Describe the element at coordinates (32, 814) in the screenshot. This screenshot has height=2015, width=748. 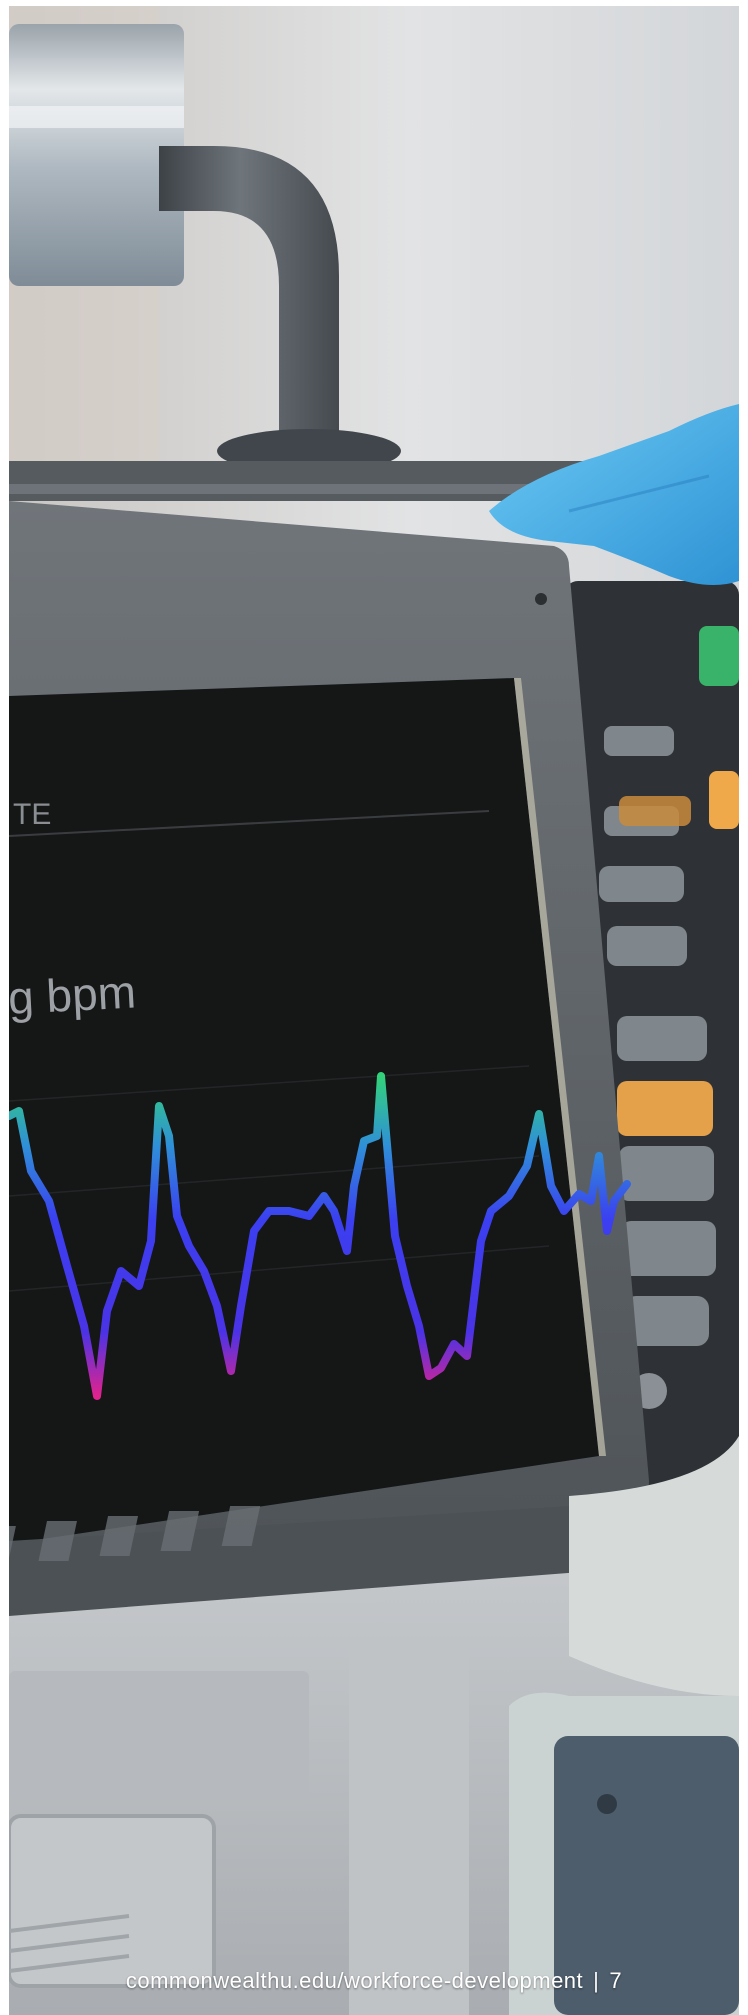
I see `screen-label-fragment: TE` at that location.